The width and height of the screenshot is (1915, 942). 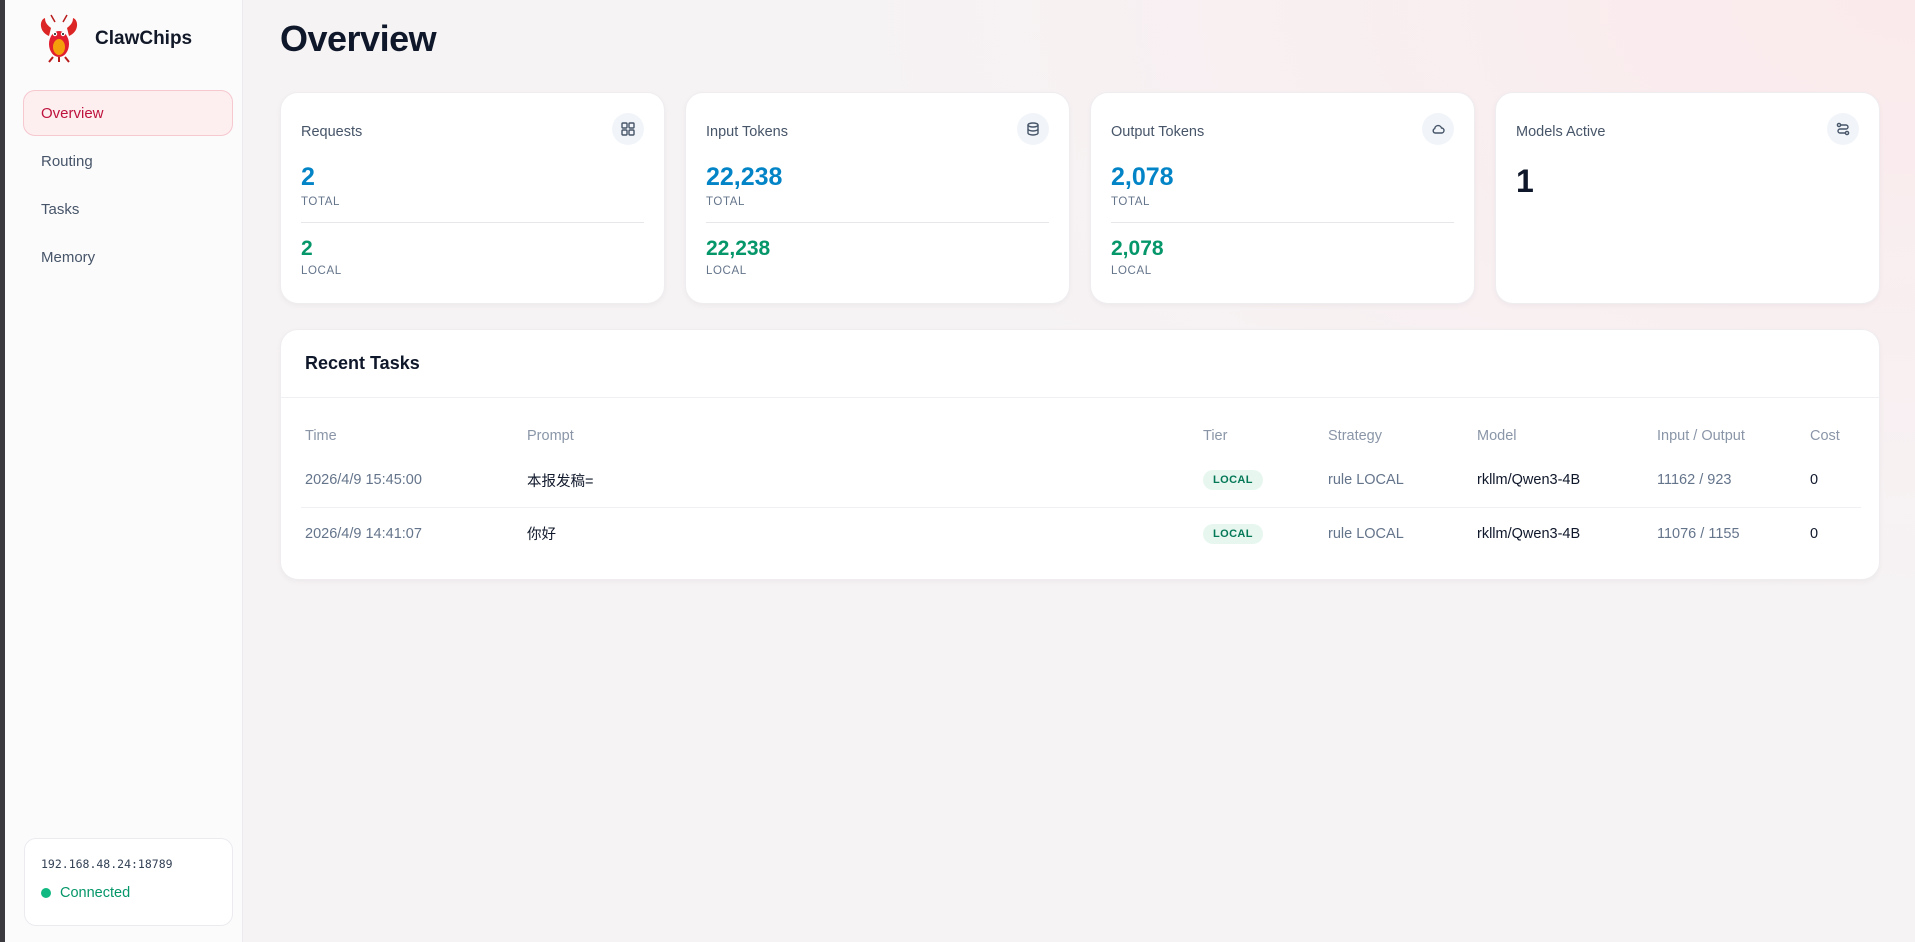 What do you see at coordinates (1282, 198) in the screenshot?
I see `output-tokens-card: Output Tokens 2,078 TOTAL 2,078 LOCAL` at bounding box center [1282, 198].